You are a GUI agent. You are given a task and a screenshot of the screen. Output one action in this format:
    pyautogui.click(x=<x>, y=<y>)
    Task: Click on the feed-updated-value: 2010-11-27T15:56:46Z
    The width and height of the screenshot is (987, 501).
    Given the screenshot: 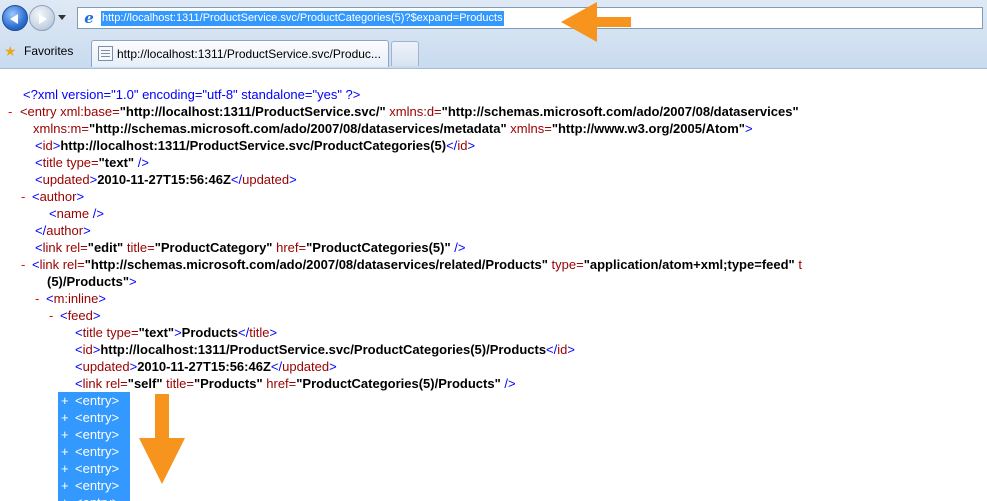 What is the action you would take?
    pyautogui.click(x=204, y=366)
    